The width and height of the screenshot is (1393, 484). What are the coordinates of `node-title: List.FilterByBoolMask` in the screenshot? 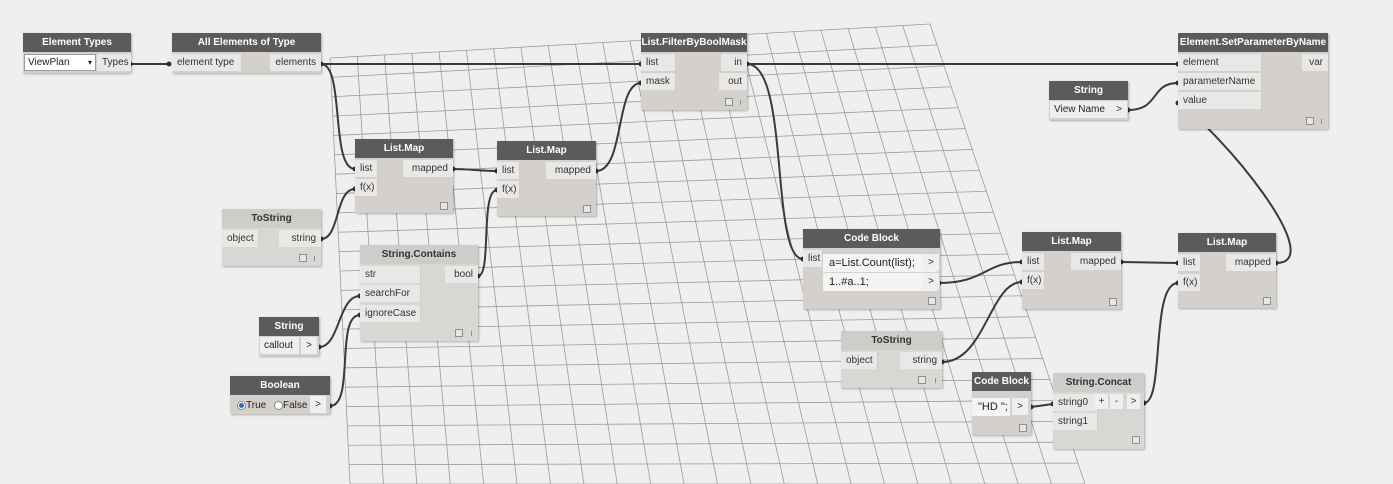 It's located at (694, 42).